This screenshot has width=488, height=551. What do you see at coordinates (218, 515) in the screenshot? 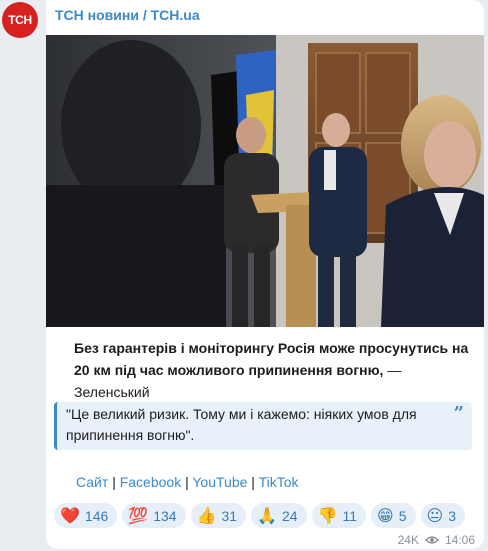
I see `reaction-thumbs-up: 👍 31` at bounding box center [218, 515].